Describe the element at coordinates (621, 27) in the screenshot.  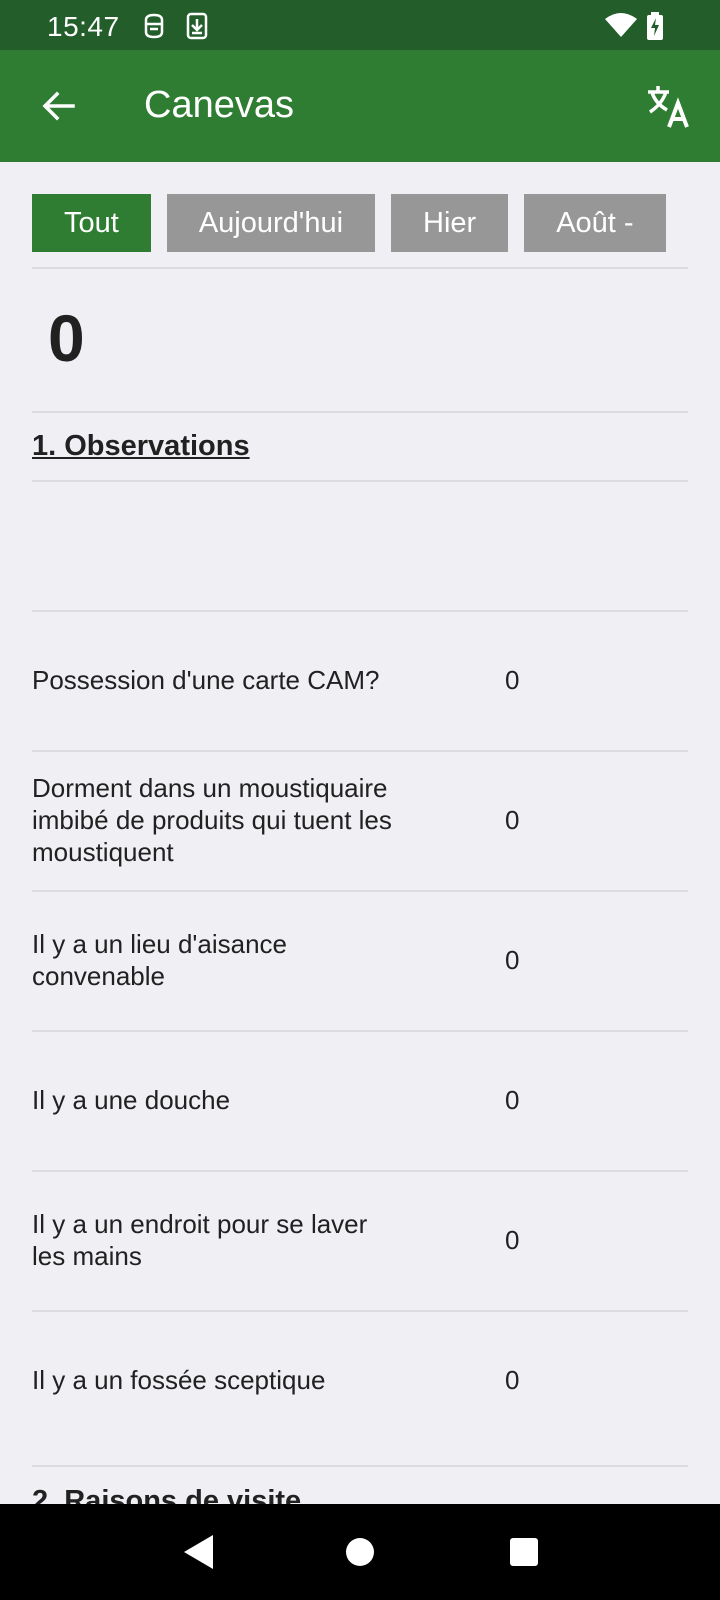
I see `wifi-icon` at that location.